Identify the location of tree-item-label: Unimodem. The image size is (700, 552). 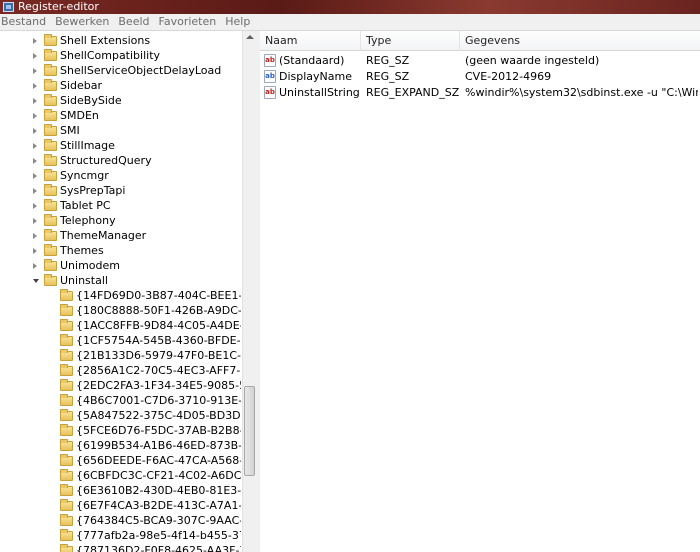
(90, 265).